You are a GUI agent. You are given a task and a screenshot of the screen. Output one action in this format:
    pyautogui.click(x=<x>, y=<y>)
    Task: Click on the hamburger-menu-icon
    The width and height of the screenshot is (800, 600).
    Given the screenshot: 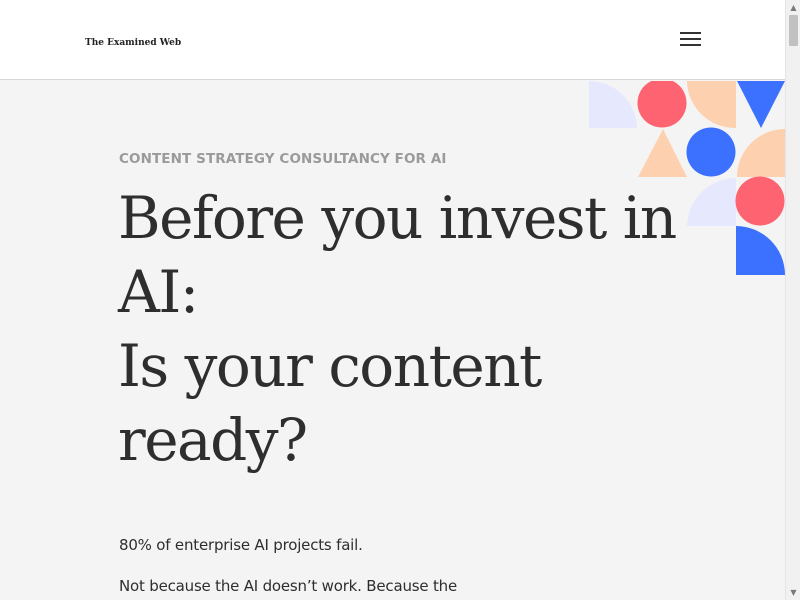 What is the action you would take?
    pyautogui.click(x=691, y=39)
    